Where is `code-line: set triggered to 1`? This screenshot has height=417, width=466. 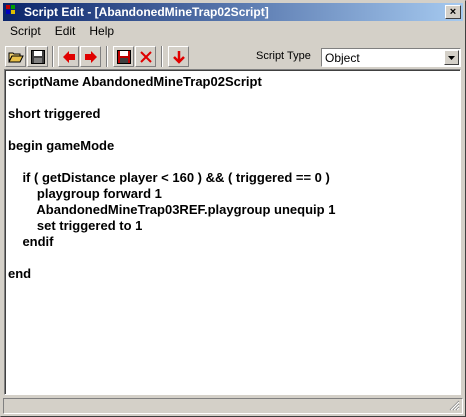
code-line: set triggered to 1 is located at coordinates (75, 225).